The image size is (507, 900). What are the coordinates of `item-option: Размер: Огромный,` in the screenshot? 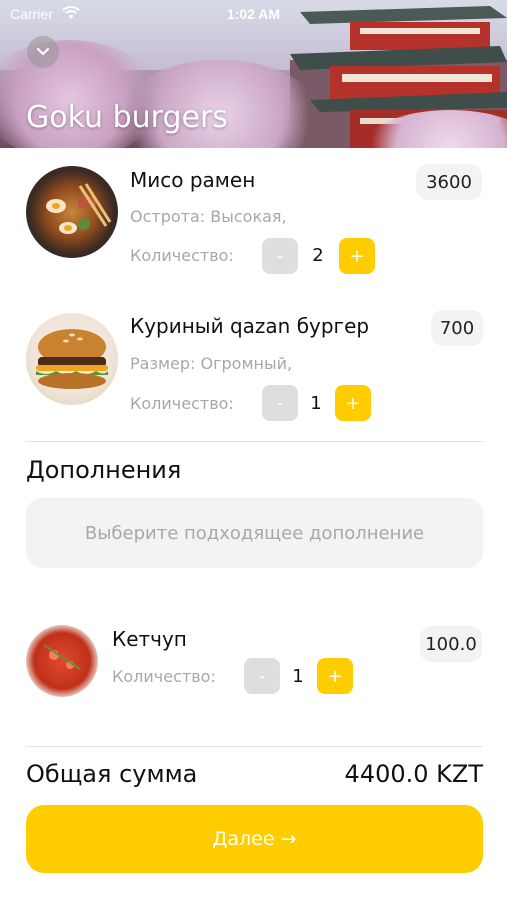 It's located at (211, 363).